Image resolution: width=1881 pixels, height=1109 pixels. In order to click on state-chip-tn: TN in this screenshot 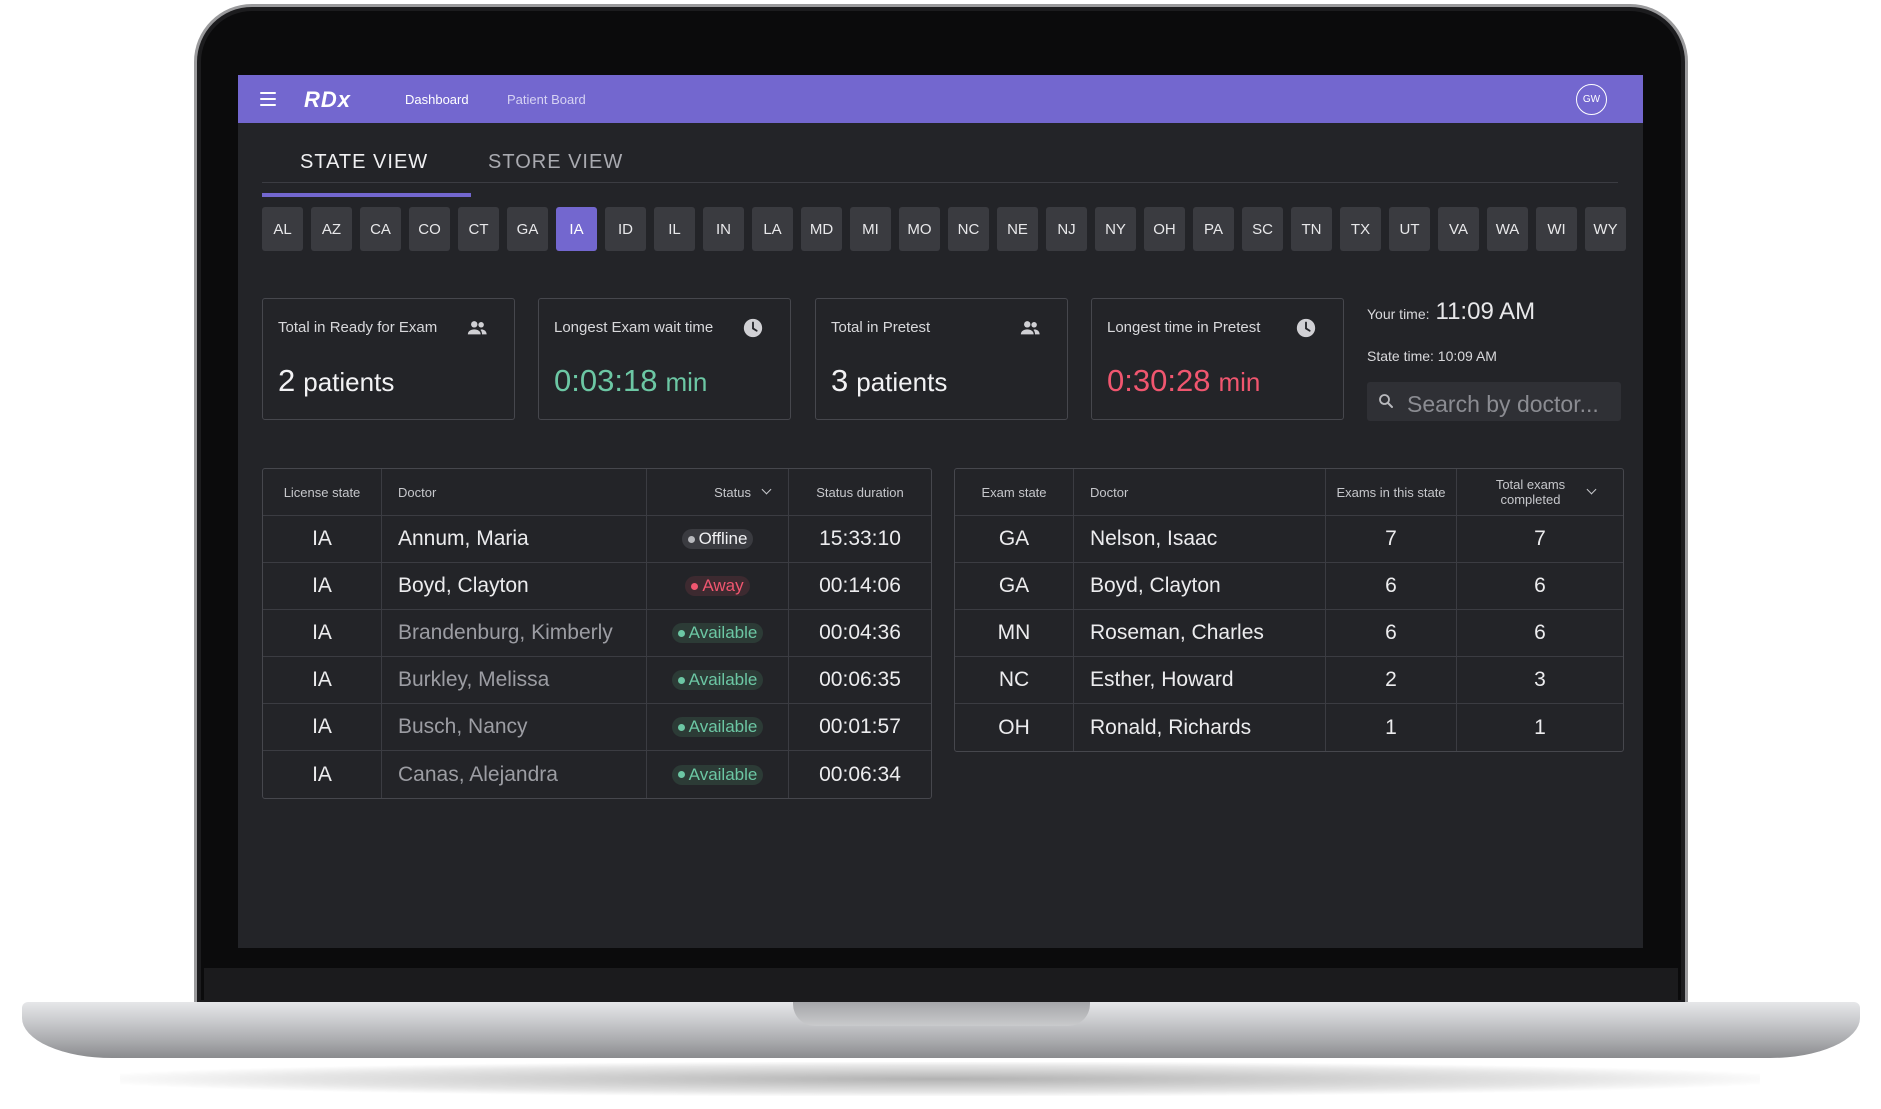, I will do `click(1311, 229)`.